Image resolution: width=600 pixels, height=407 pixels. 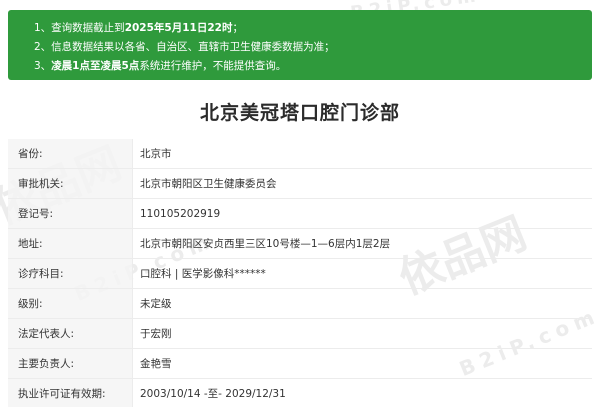 I want to click on row-label-registration-number: 登记号:, so click(x=70, y=213).